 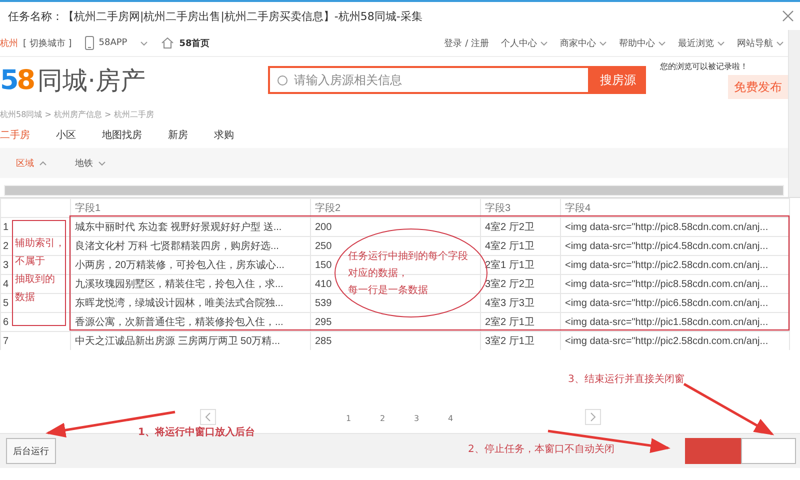 What do you see at coordinates (84, 163) in the screenshot?
I see `filter-tab: 地铁` at bounding box center [84, 163].